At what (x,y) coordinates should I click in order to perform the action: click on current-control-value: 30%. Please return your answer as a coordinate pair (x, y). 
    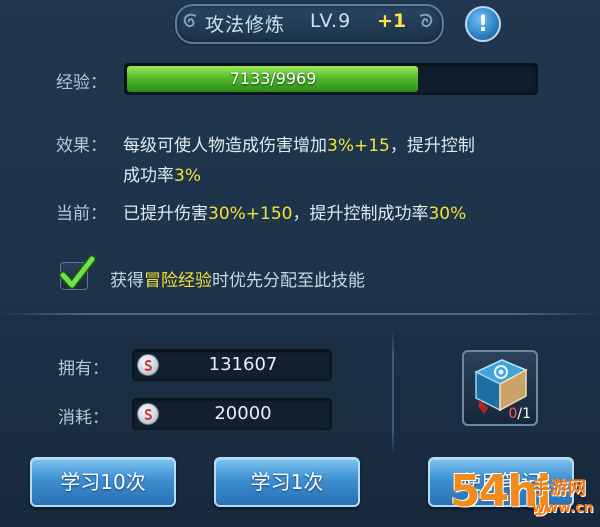
    Looking at the image, I should click on (447, 214).